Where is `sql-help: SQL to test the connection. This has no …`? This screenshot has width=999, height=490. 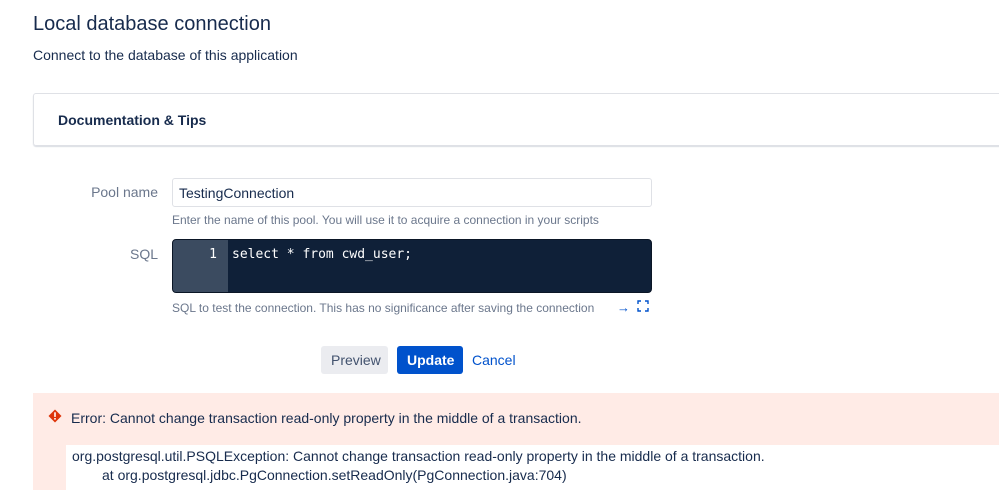
sql-help: SQL to test the connection. This has no … is located at coordinates (383, 308).